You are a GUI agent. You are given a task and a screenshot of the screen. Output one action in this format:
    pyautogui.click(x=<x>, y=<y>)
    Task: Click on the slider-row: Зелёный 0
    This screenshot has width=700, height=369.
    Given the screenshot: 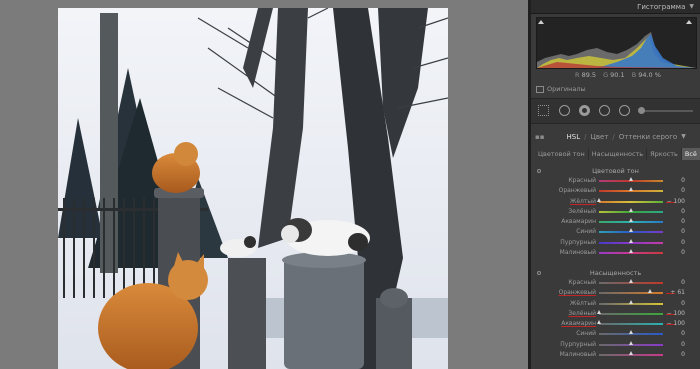 What is the action you would take?
    pyautogui.click(x=615, y=212)
    